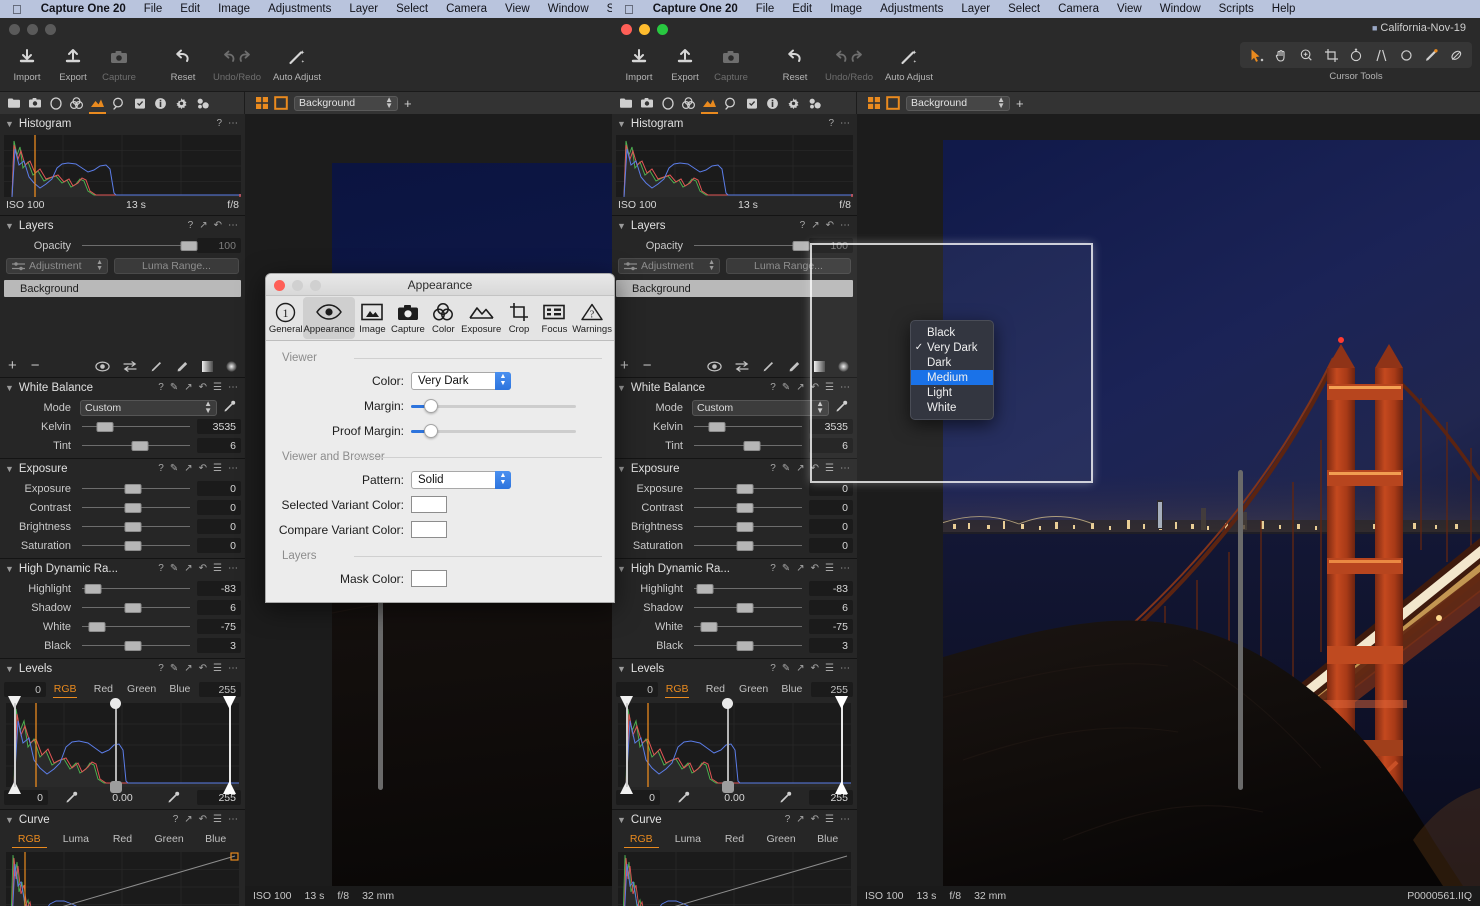  I want to click on capture-button: Capture, so click(119, 63).